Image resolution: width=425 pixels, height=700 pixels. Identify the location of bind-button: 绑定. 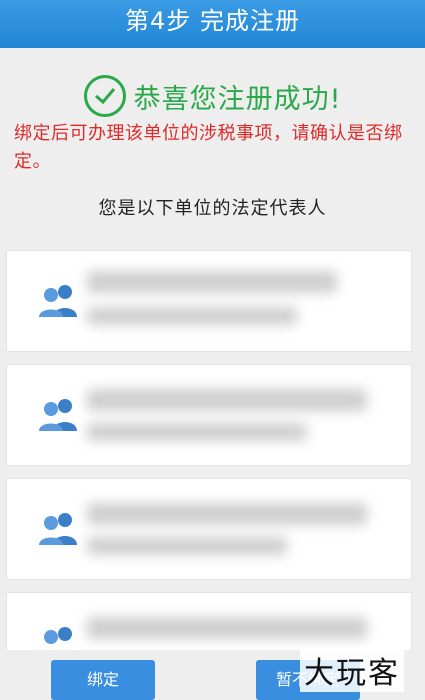
(103, 680).